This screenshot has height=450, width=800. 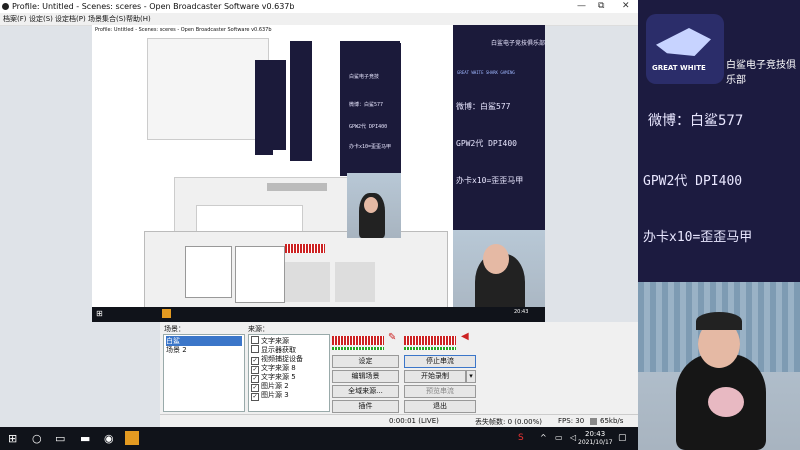 I want to click on desktop-mute-icon: ✎, so click(x=392, y=337).